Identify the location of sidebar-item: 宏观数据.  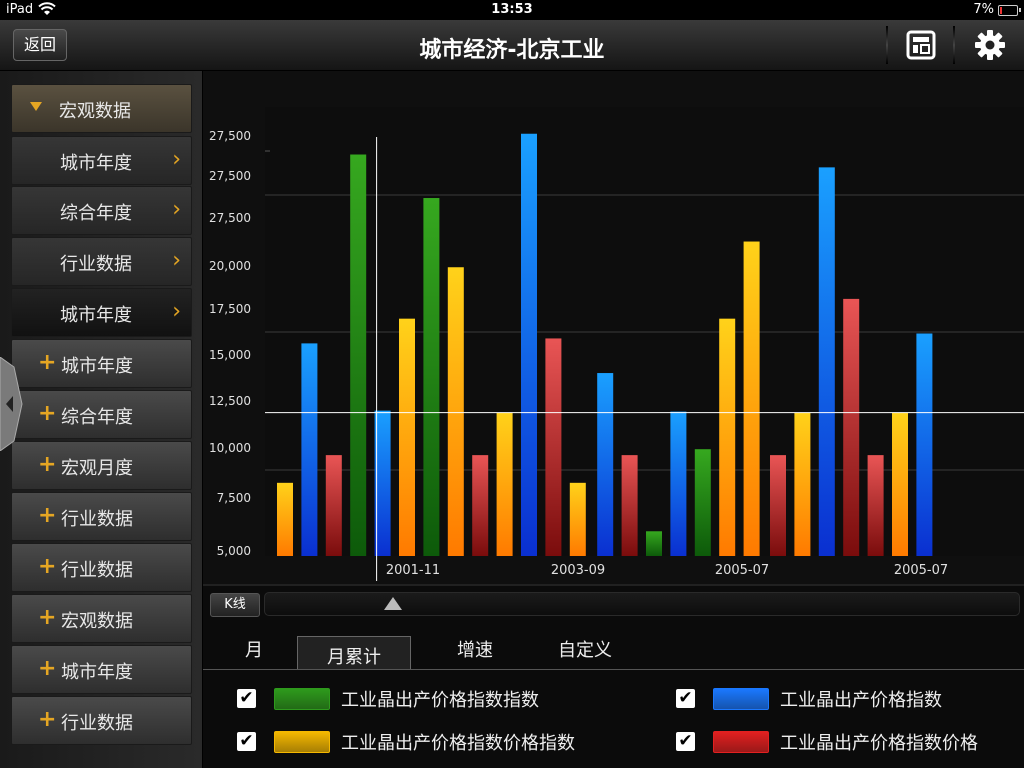
(101, 108).